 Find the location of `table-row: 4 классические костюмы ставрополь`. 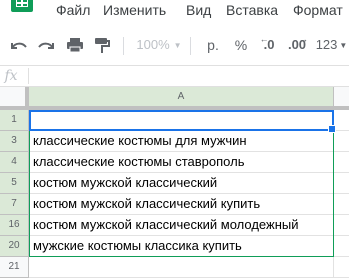

table-row: 4 классические костюмы ставрополь is located at coordinates (174, 162).